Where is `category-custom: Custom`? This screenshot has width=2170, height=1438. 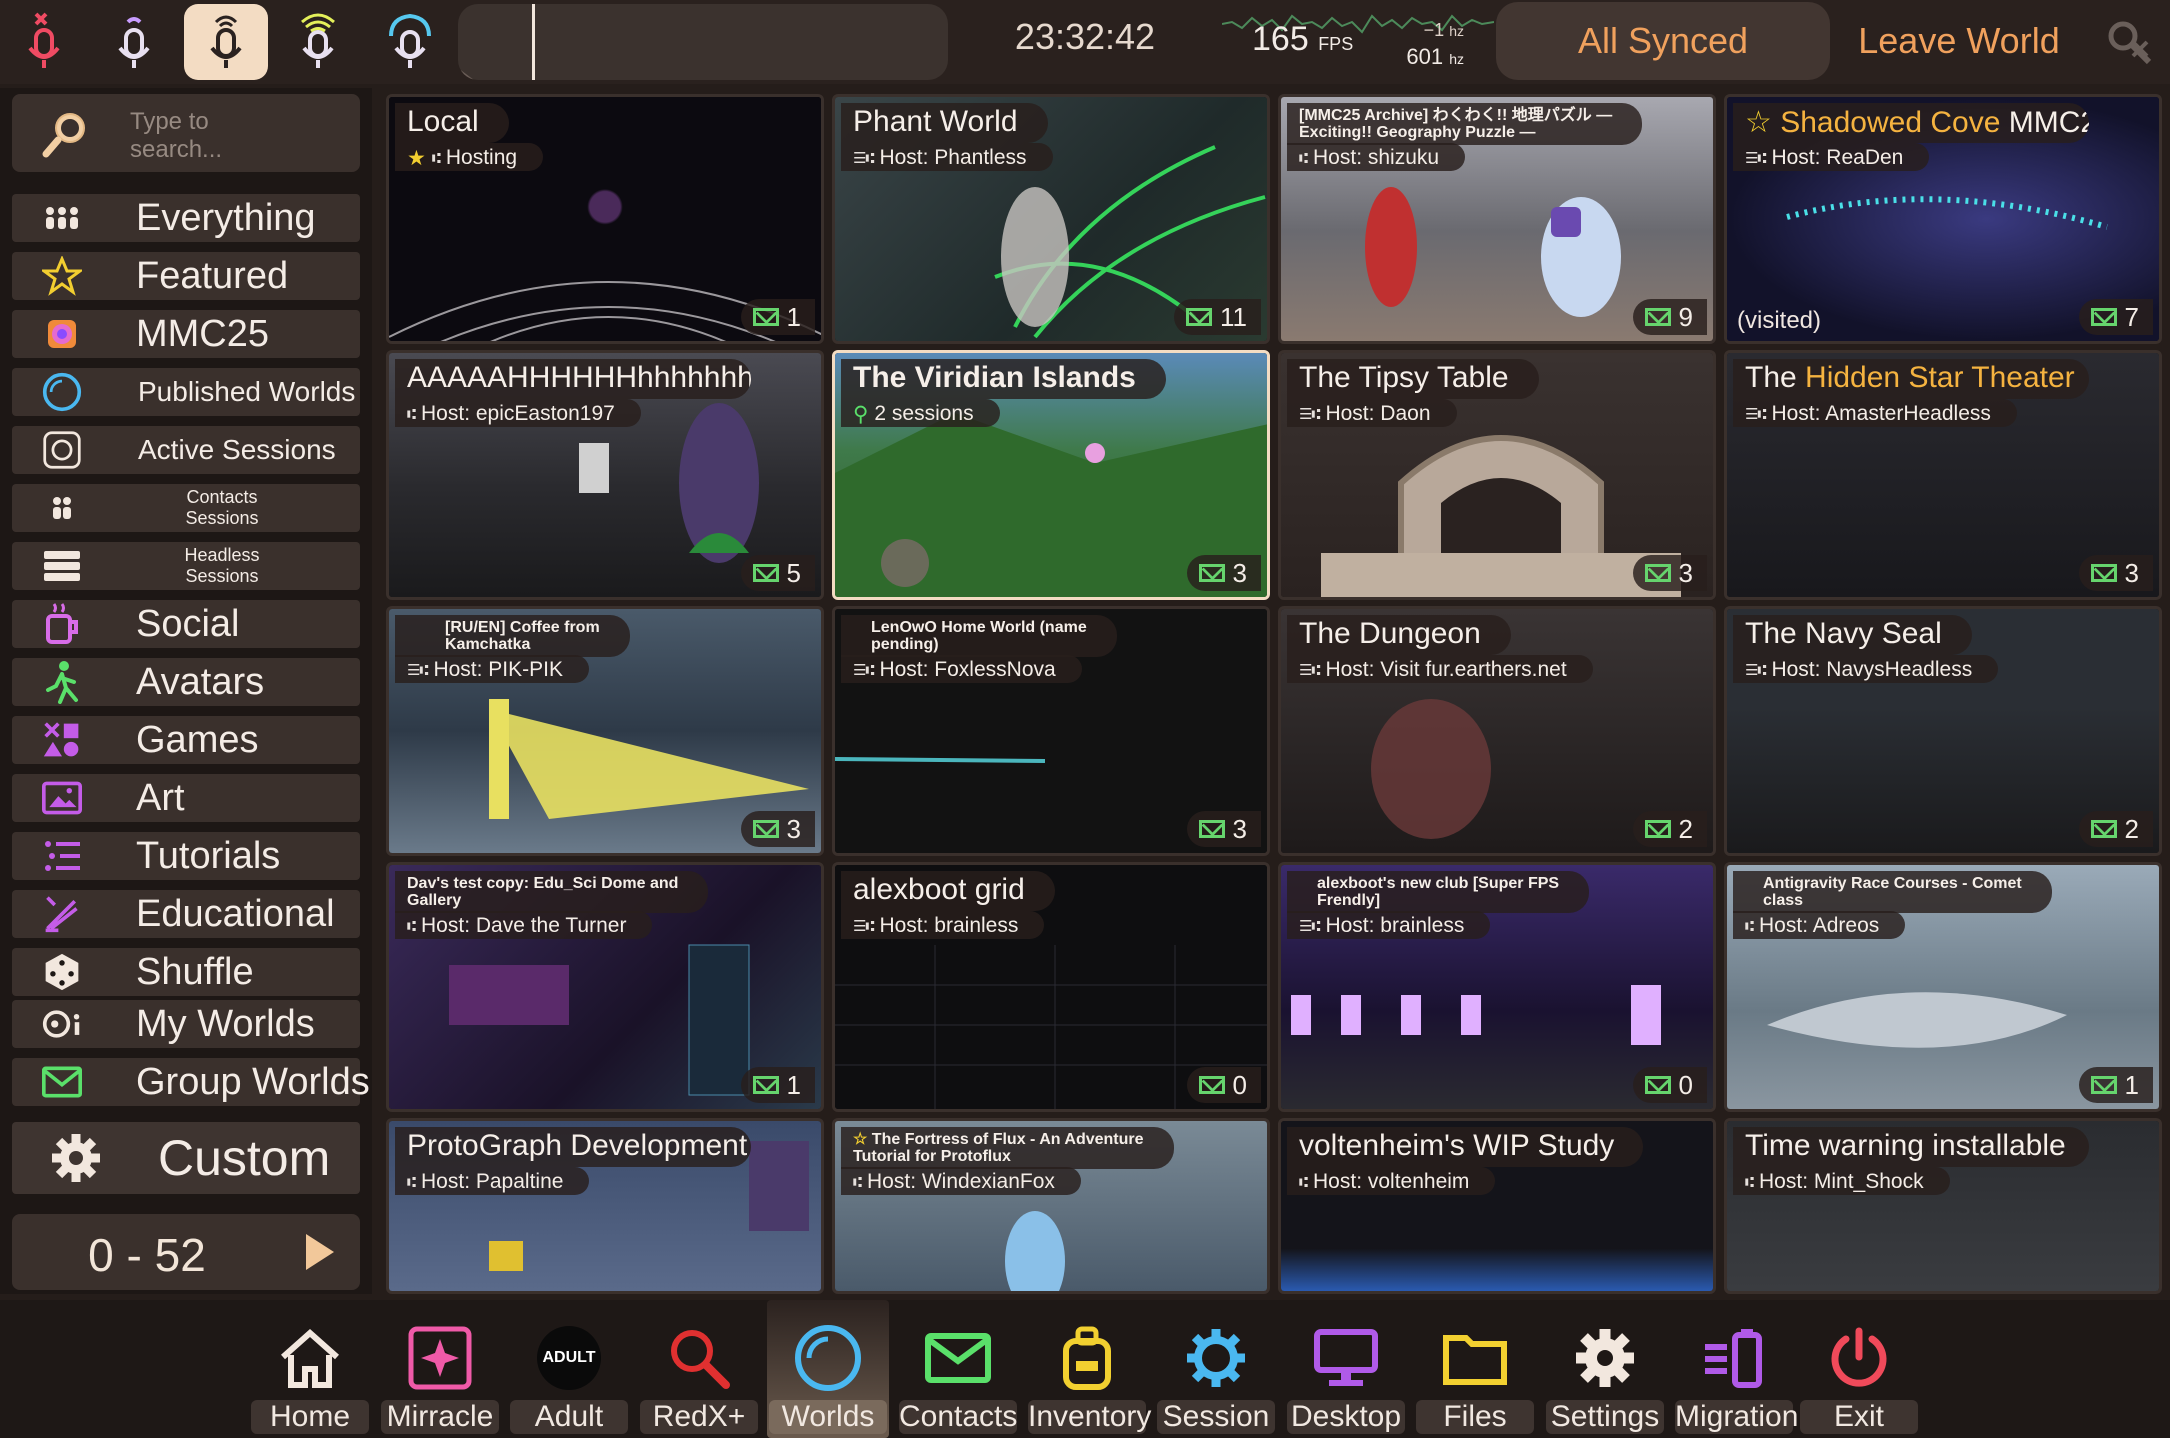 category-custom: Custom is located at coordinates (186, 1158).